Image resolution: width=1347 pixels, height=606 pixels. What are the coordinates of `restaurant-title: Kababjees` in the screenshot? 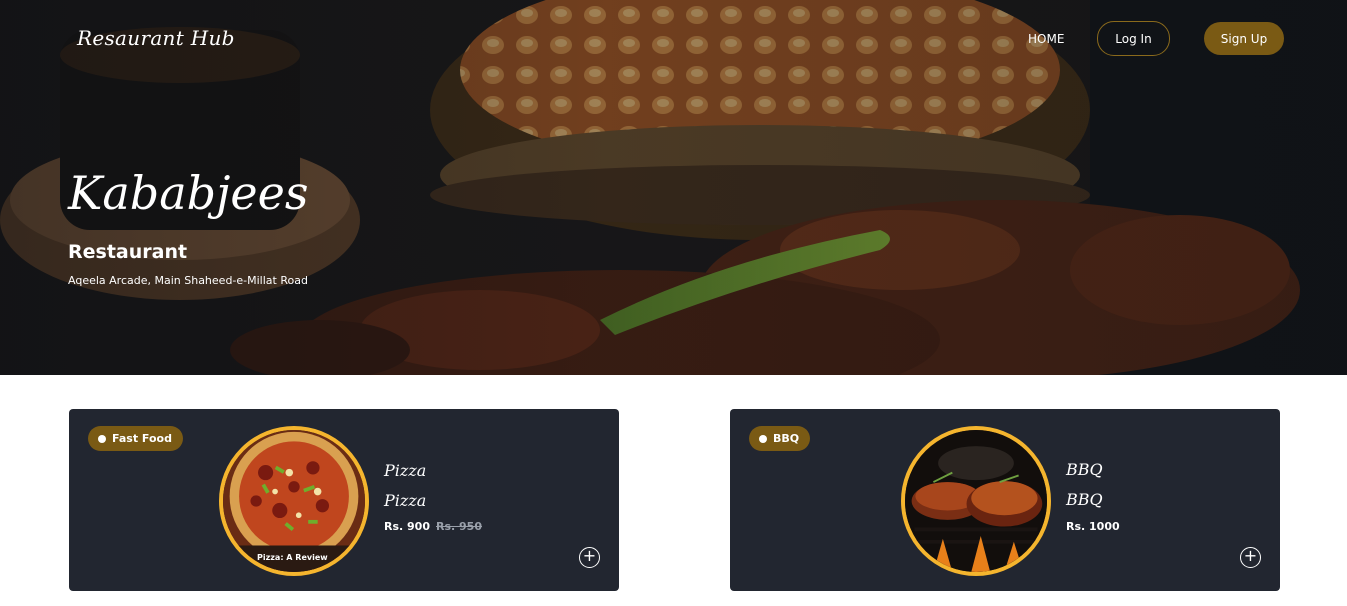 It's located at (188, 193).